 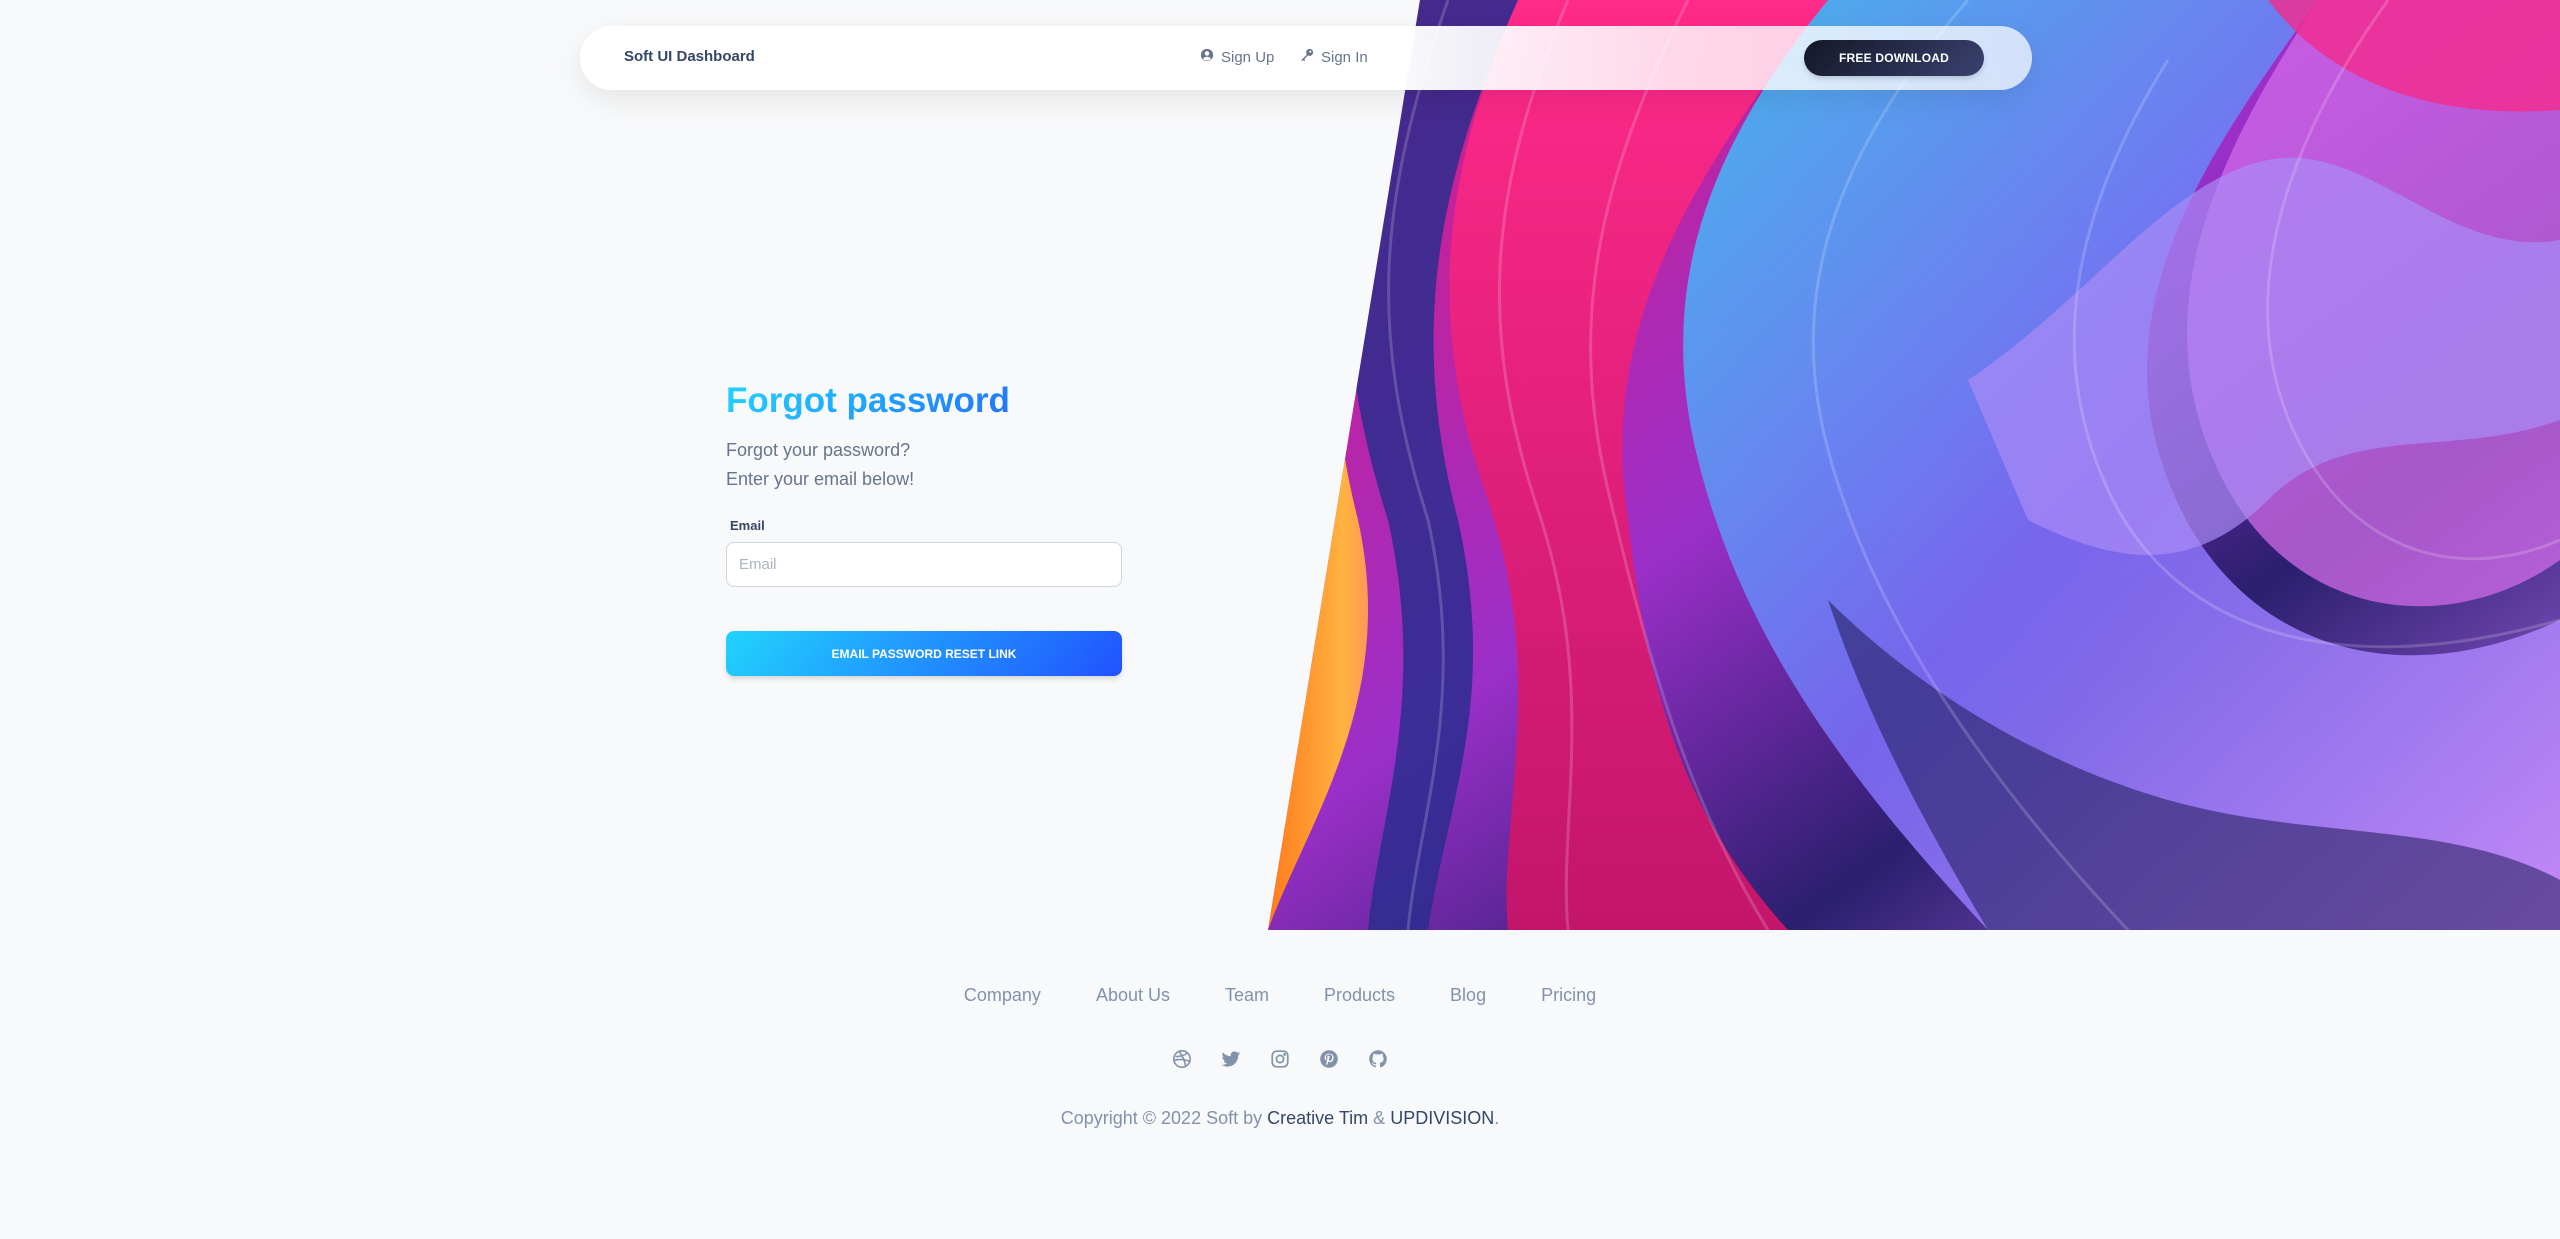 I want to click on nav-link-label: Sign In, so click(x=1344, y=57).